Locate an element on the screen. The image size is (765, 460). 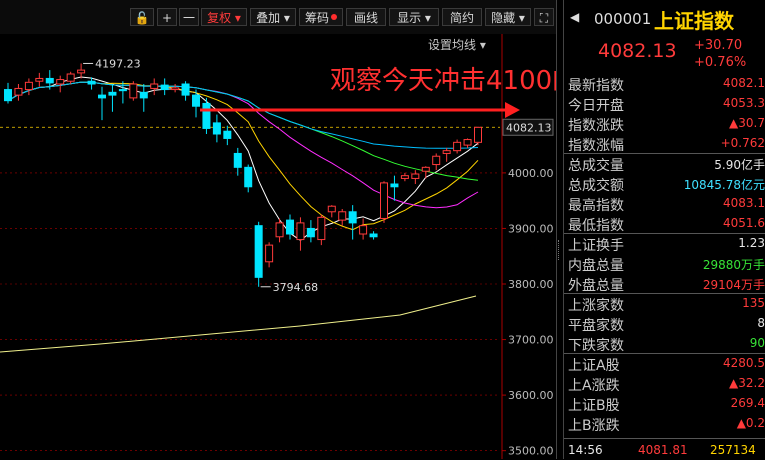
fullscreen-icon: ⛶ is located at coordinates (544, 17).